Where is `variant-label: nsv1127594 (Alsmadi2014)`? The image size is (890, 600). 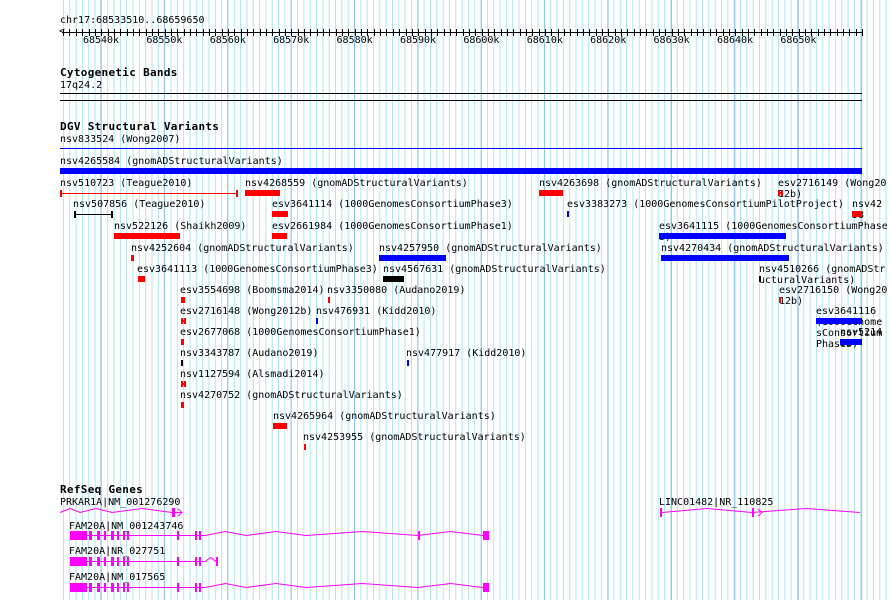 variant-label: nsv1127594 (Alsmadi2014) is located at coordinates (252, 374).